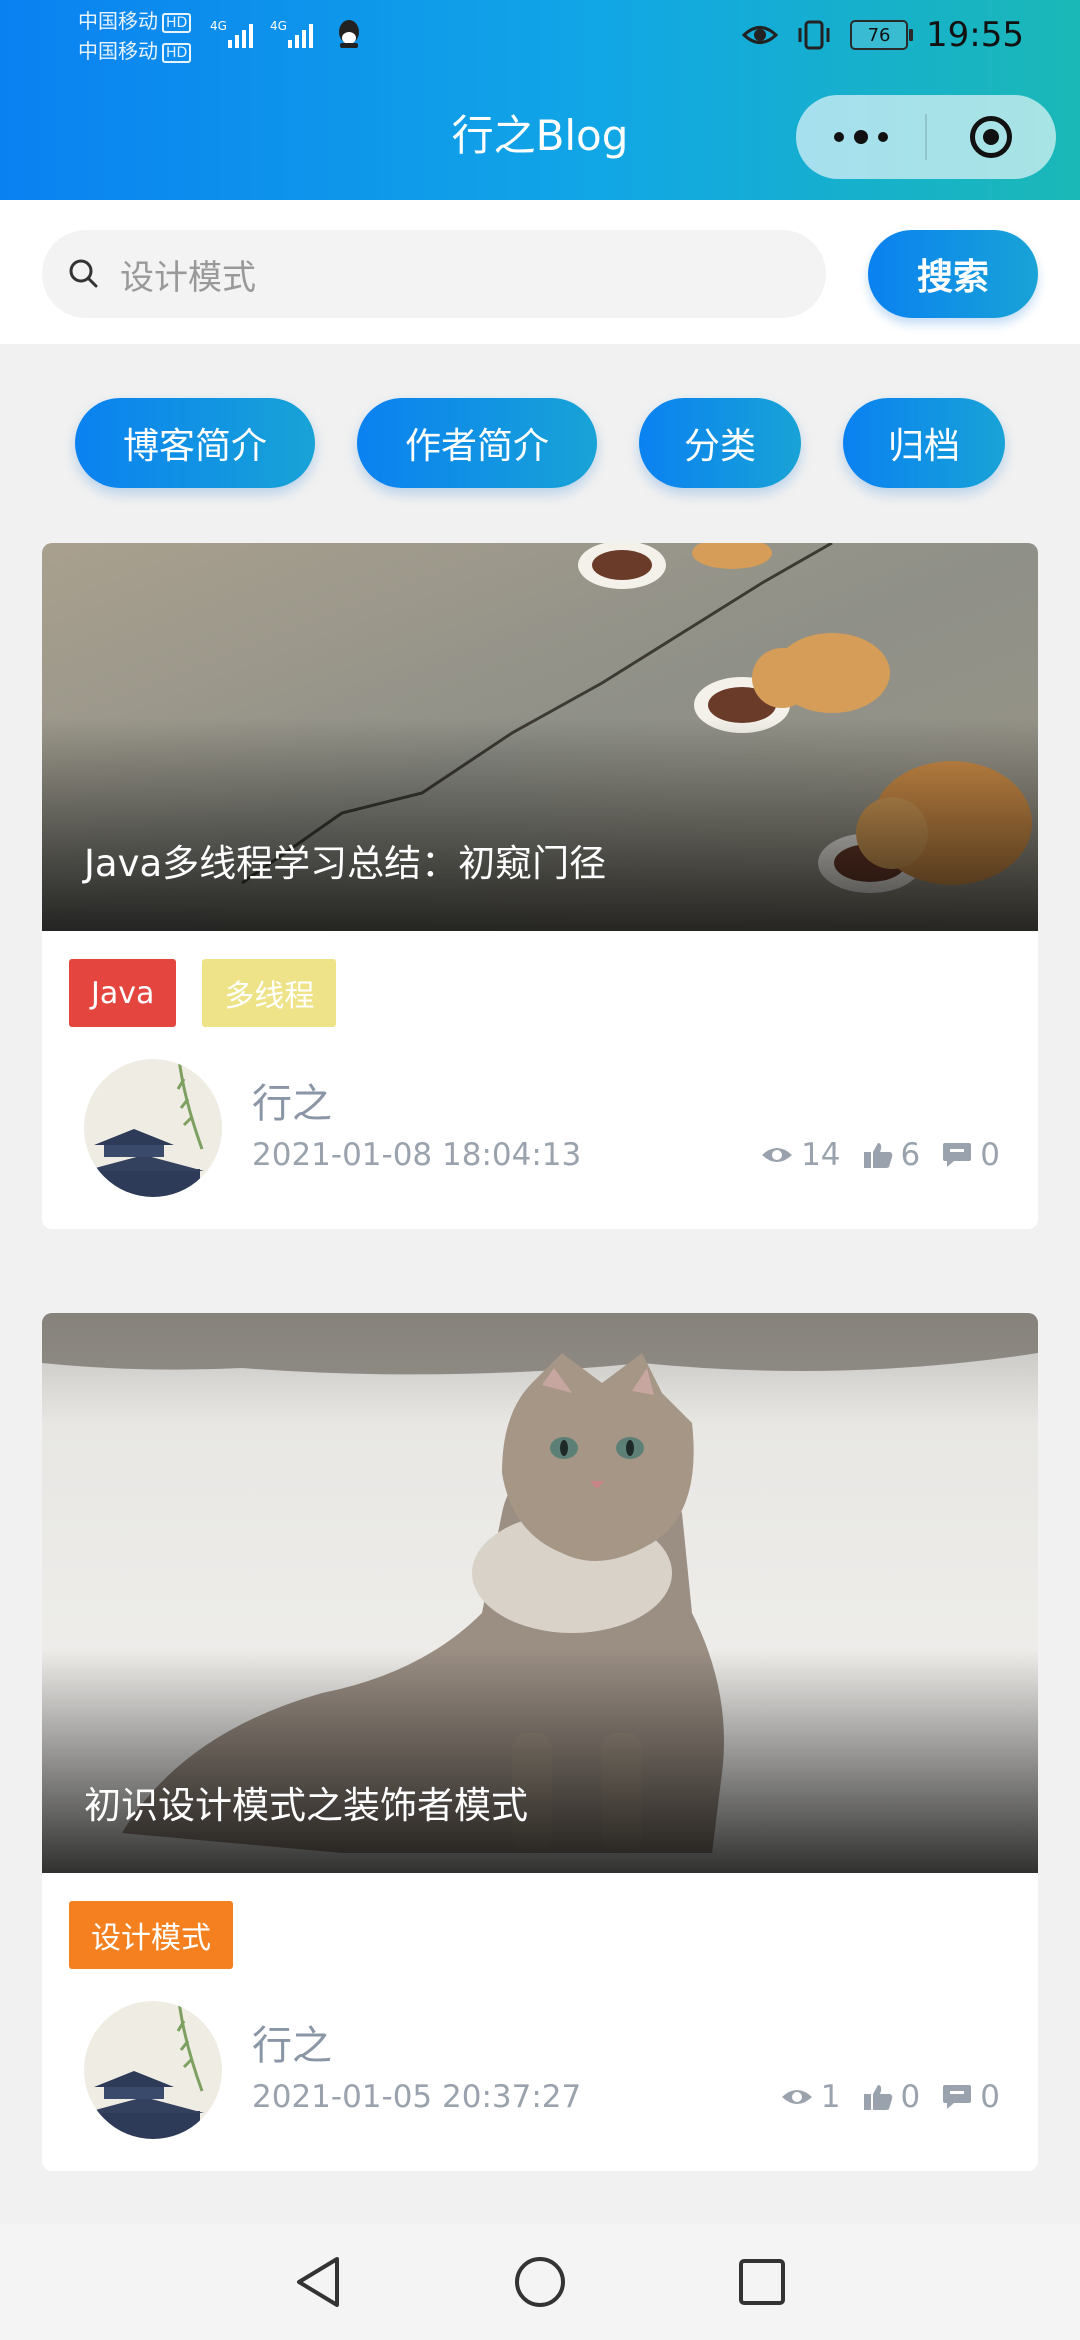  I want to click on nav-archive: 归档, so click(924, 443).